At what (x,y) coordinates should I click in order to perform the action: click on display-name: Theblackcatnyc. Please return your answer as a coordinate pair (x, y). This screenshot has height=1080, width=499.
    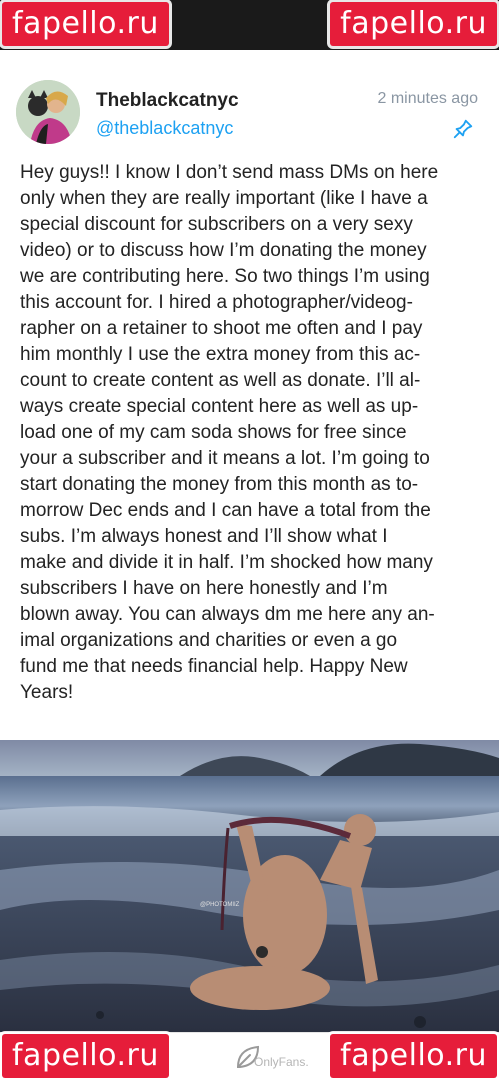
    Looking at the image, I should click on (167, 101).